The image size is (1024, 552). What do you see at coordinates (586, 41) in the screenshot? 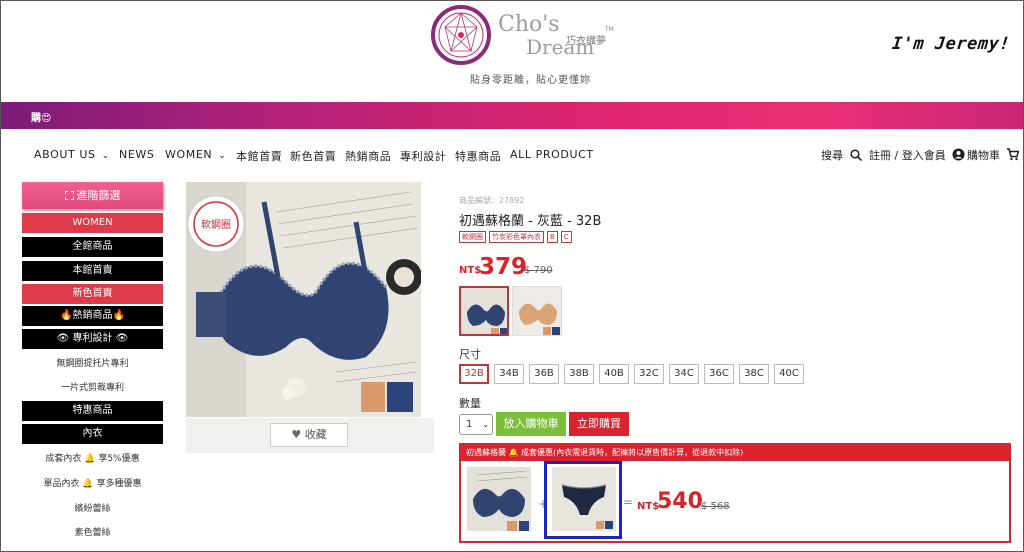
I see `brand-name-cn: 巧衣織夢` at bounding box center [586, 41].